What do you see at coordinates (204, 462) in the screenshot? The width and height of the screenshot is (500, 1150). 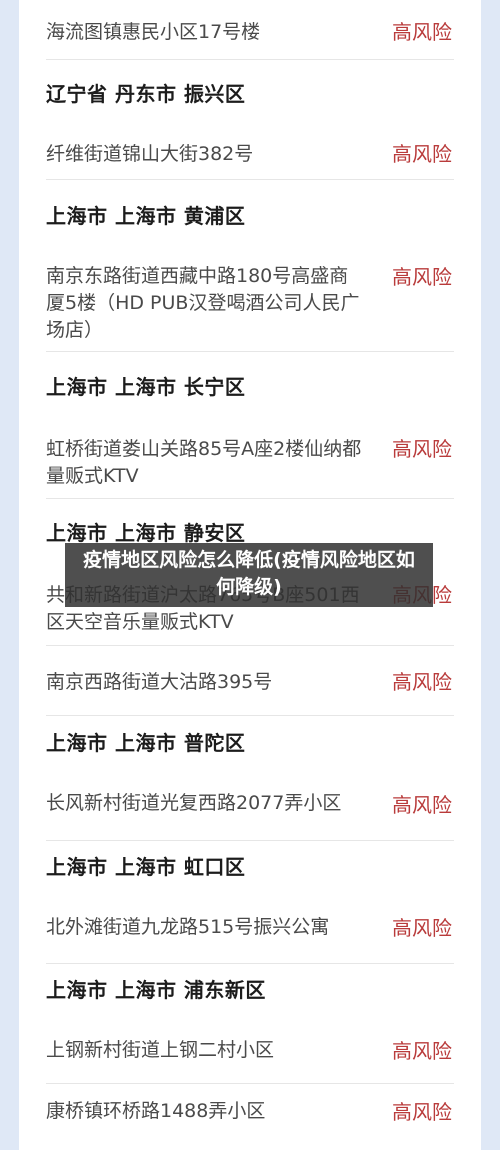 I see `address-text: 虹桥街道娄山关路85号A座2楼仙纳都量贩式KTV` at bounding box center [204, 462].